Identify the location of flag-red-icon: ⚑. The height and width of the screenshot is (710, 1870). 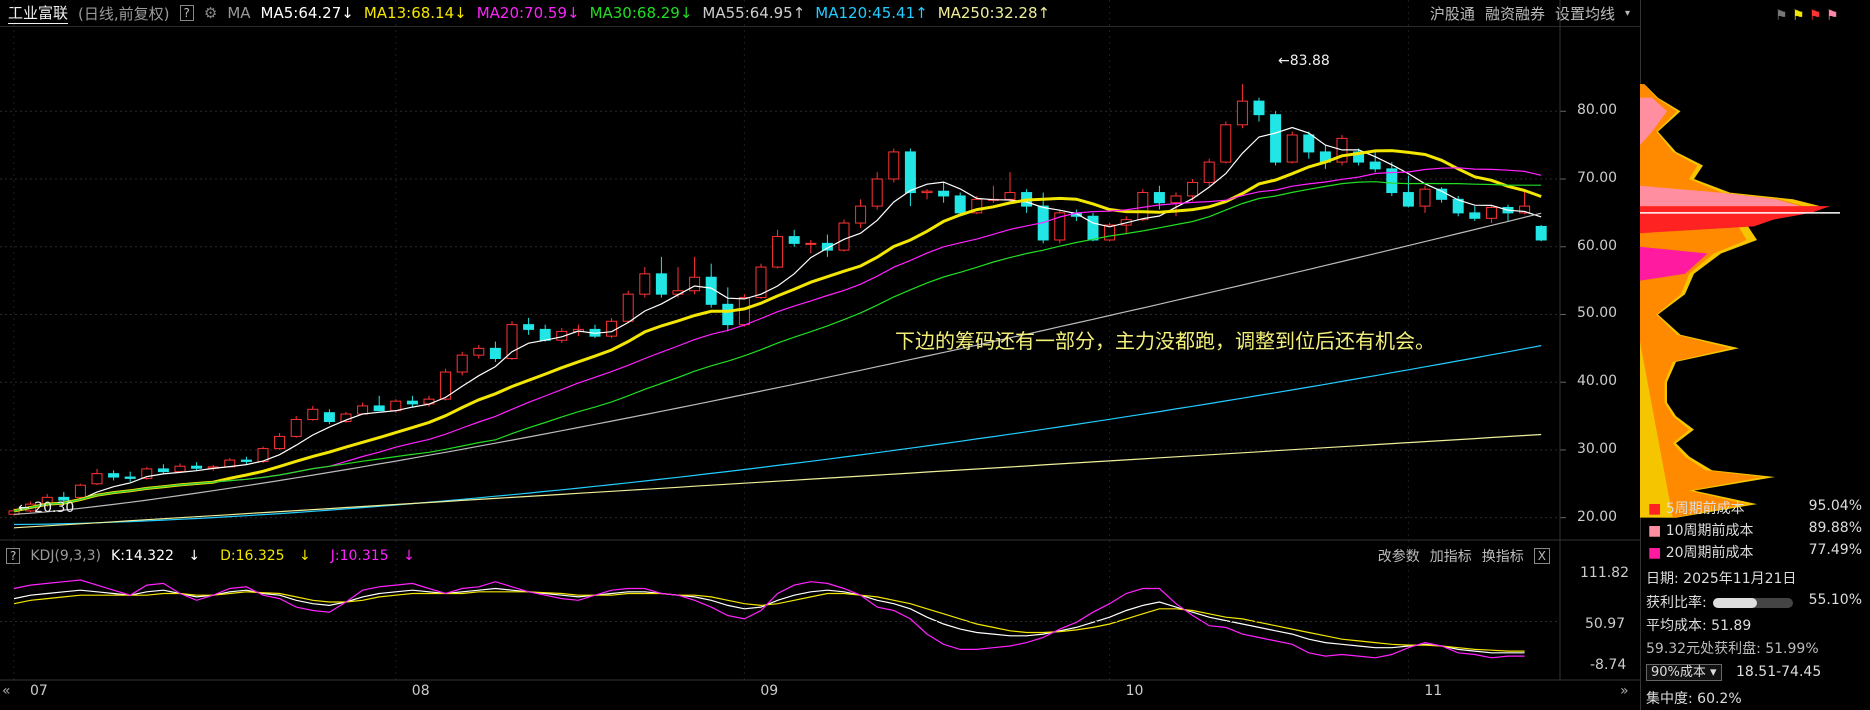
(1815, 16).